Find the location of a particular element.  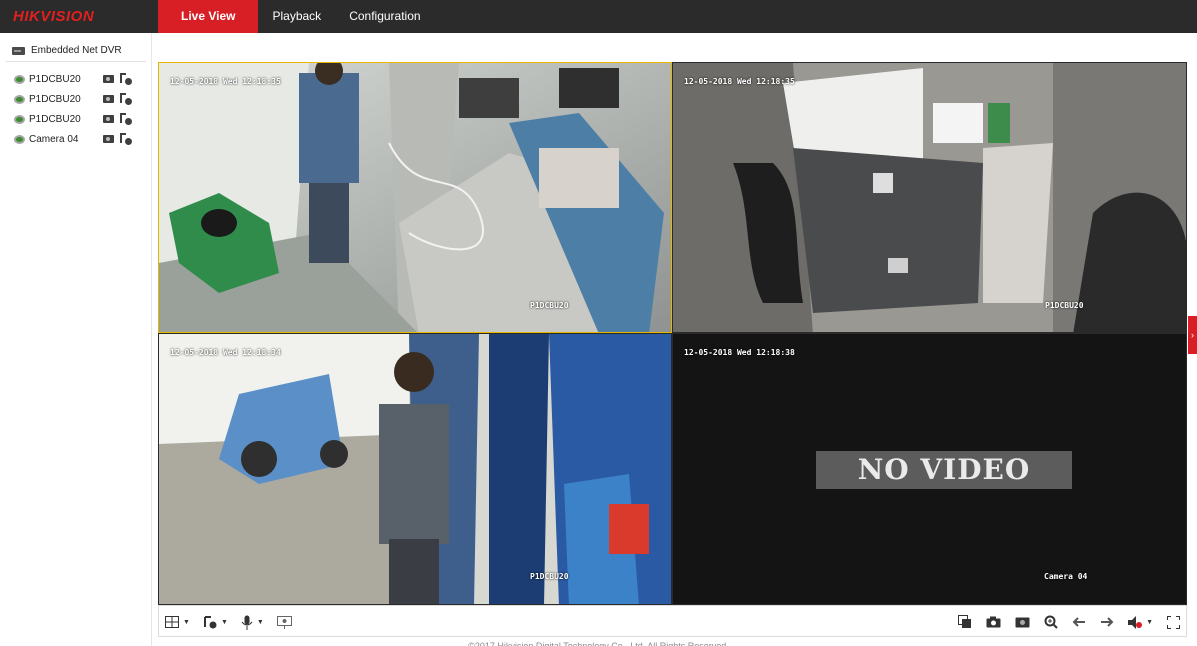

digital-zoom-button is located at coordinates (1051, 622).